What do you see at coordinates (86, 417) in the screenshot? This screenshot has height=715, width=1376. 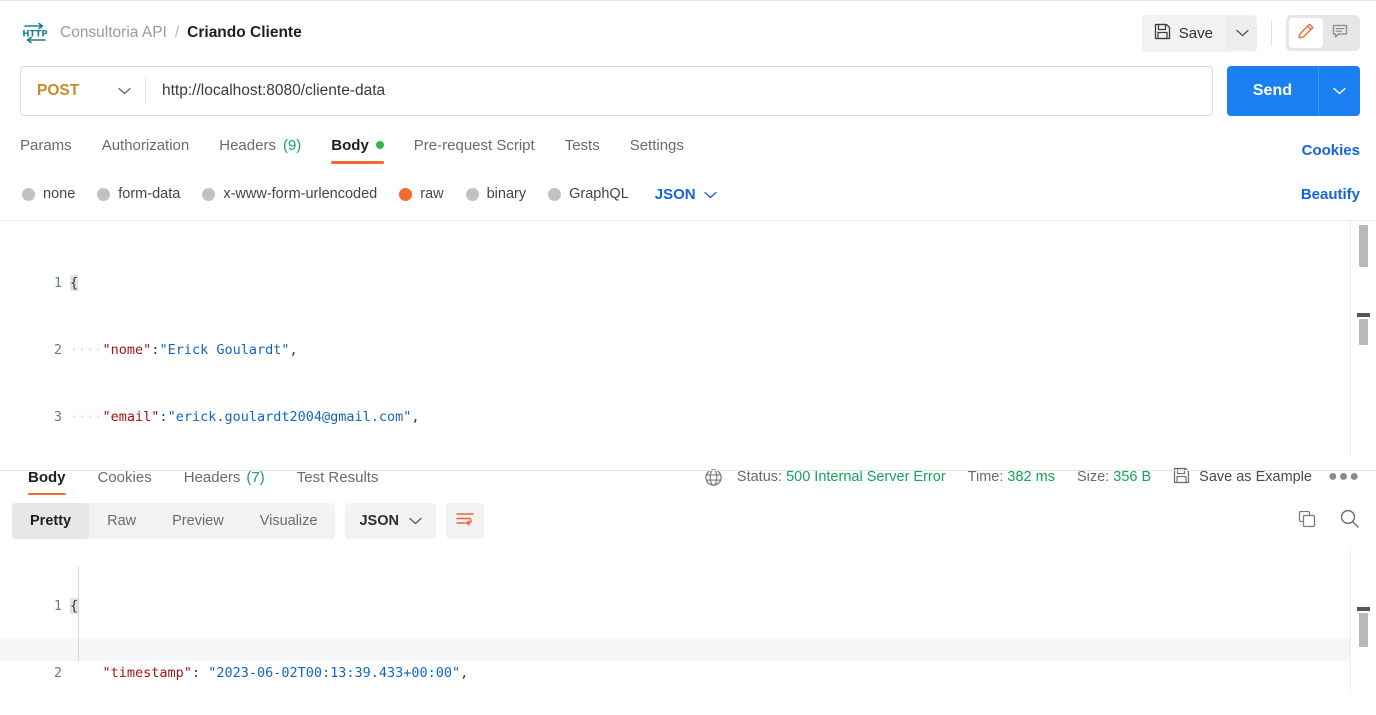 I see `indent-whitespace: ····` at bounding box center [86, 417].